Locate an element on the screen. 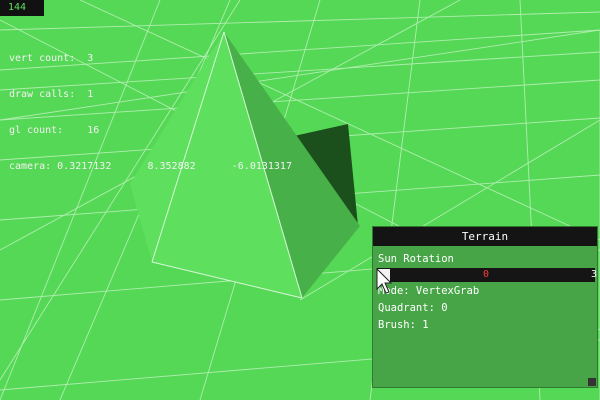 The image size is (600, 400). slider-value: 0 is located at coordinates (486, 274).